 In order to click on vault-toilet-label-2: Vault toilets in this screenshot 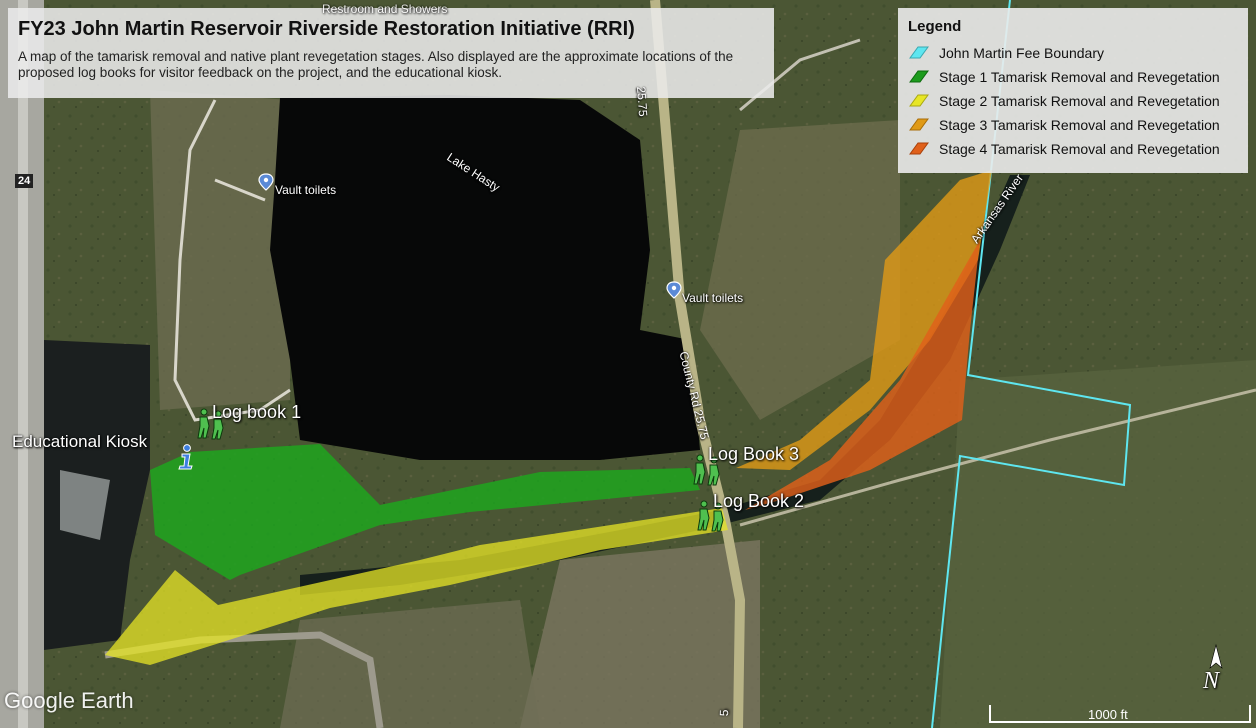, I will do `click(713, 298)`.